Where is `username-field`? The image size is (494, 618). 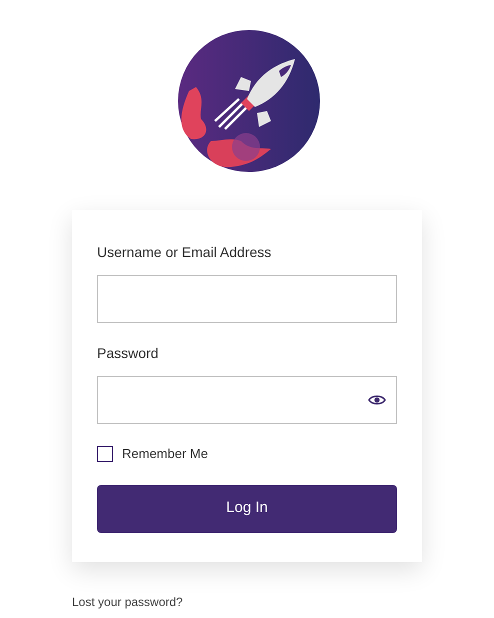 username-field is located at coordinates (247, 299).